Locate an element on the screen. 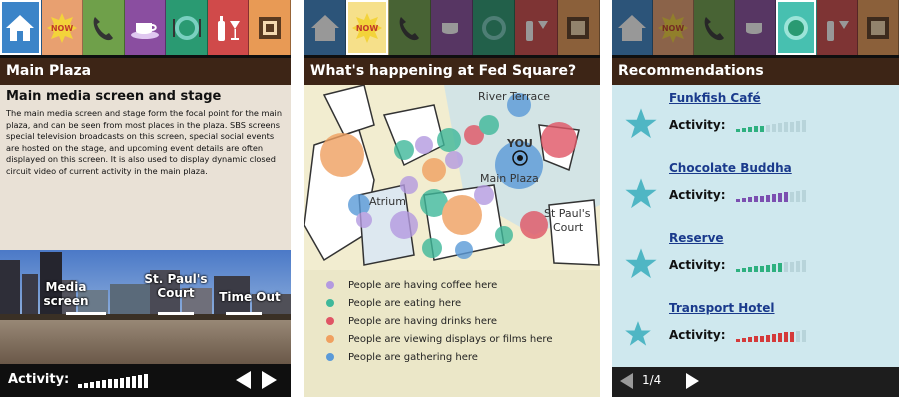 The image size is (899, 397). pager-bar: 1/4 is located at coordinates (755, 382).